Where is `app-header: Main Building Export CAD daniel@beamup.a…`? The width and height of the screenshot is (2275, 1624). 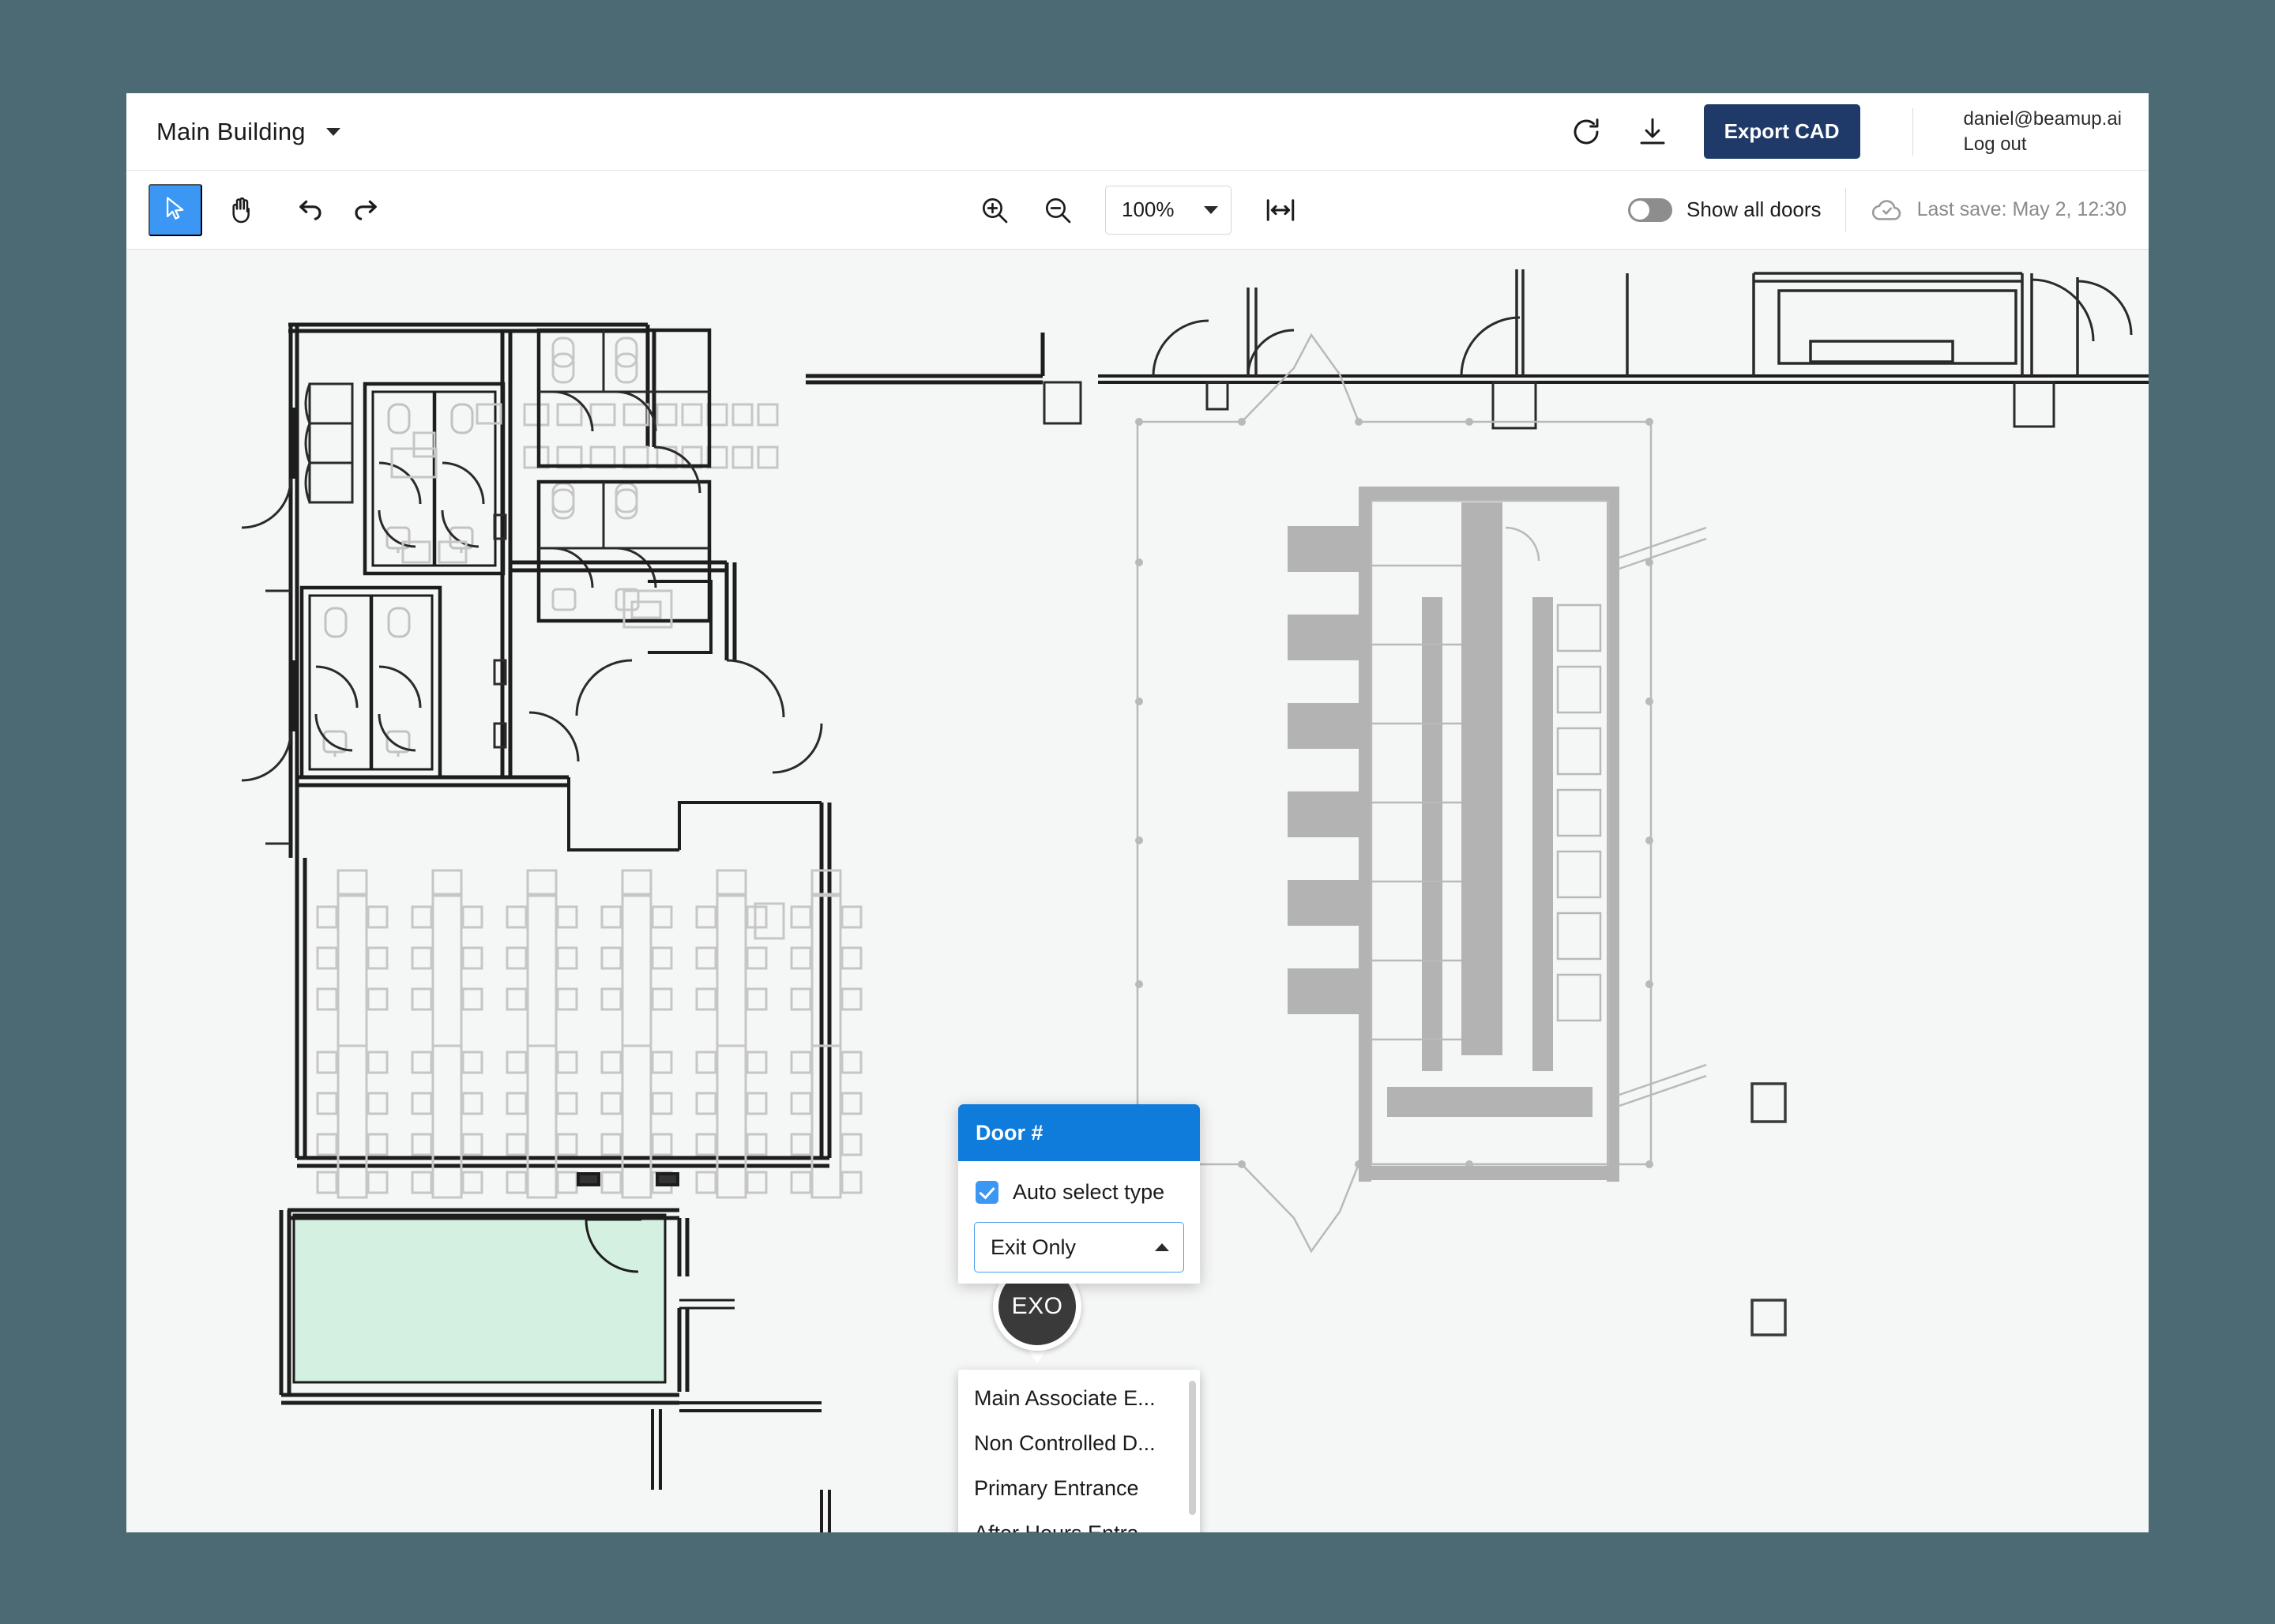
app-header: Main Building Export CAD daniel@beamup.a… is located at coordinates (1137, 132).